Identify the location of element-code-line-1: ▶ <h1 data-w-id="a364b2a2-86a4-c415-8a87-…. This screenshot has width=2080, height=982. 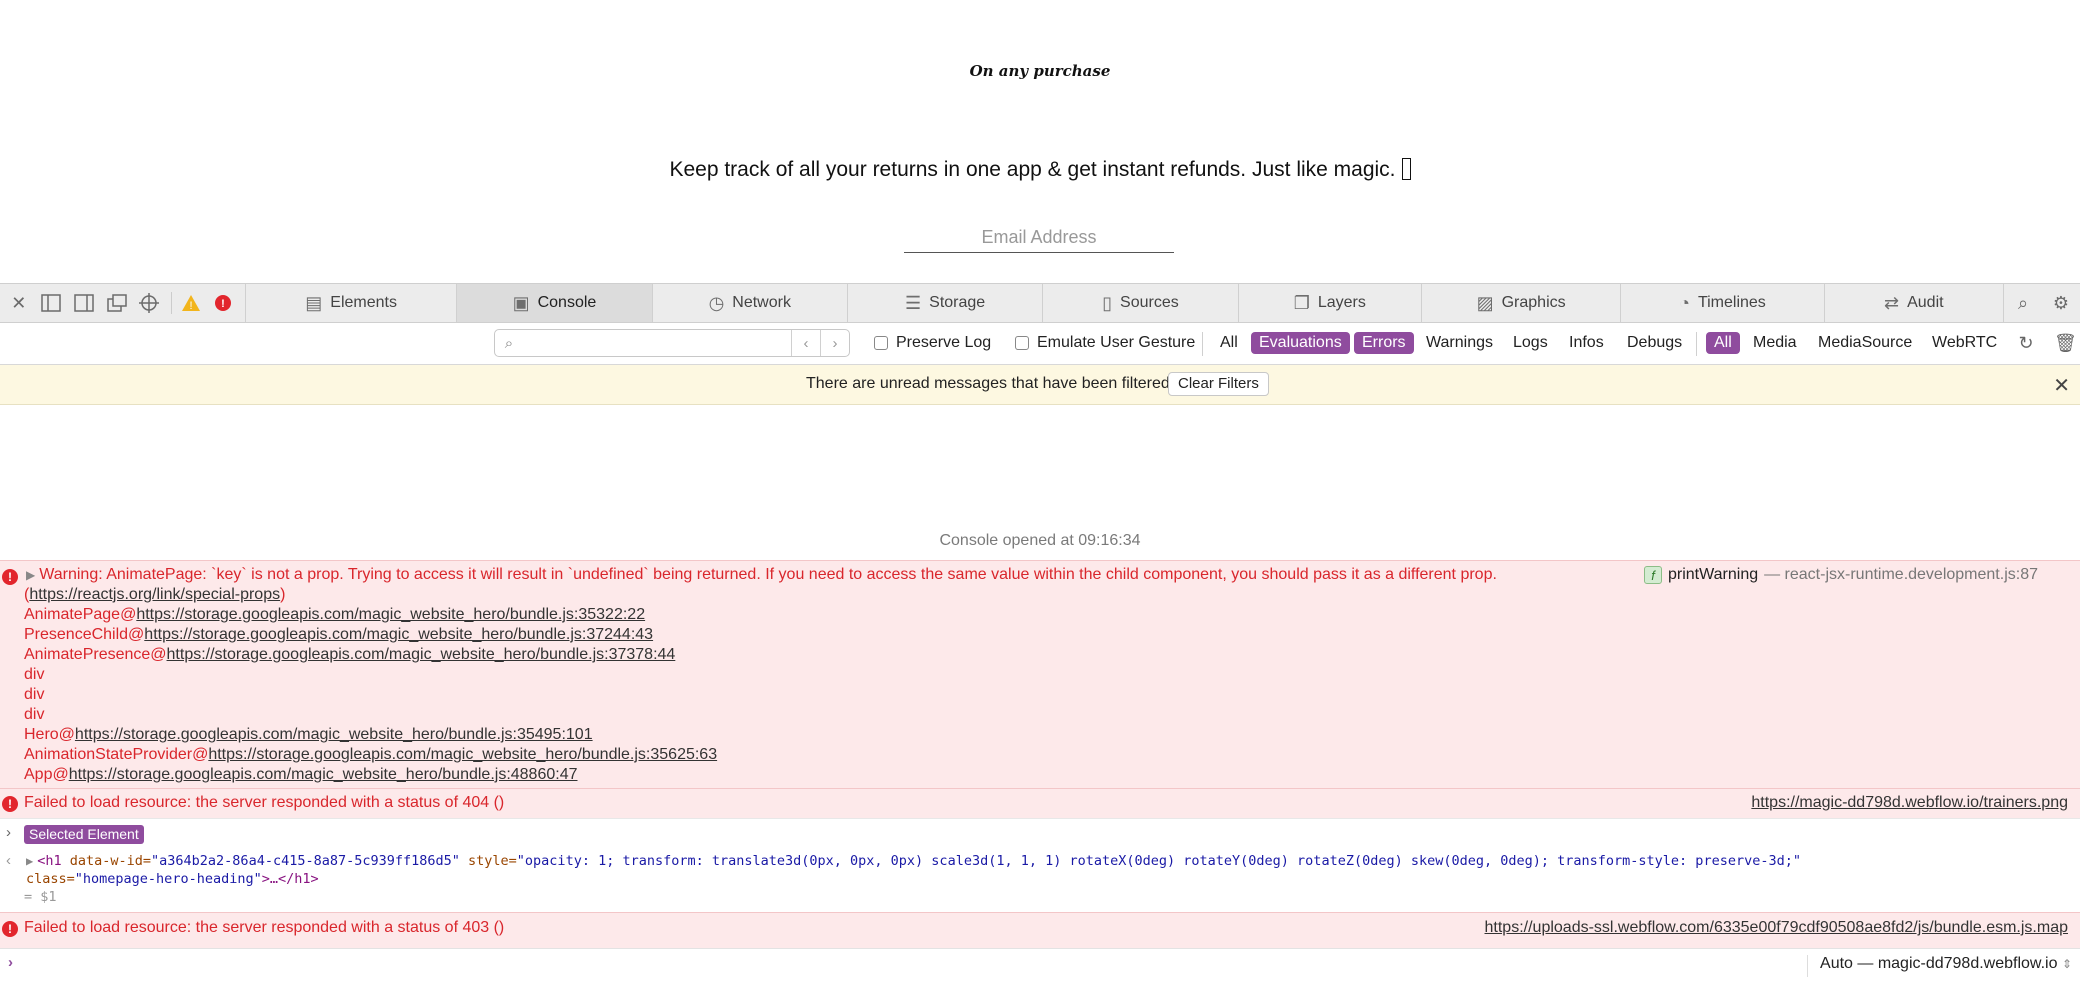
(913, 861).